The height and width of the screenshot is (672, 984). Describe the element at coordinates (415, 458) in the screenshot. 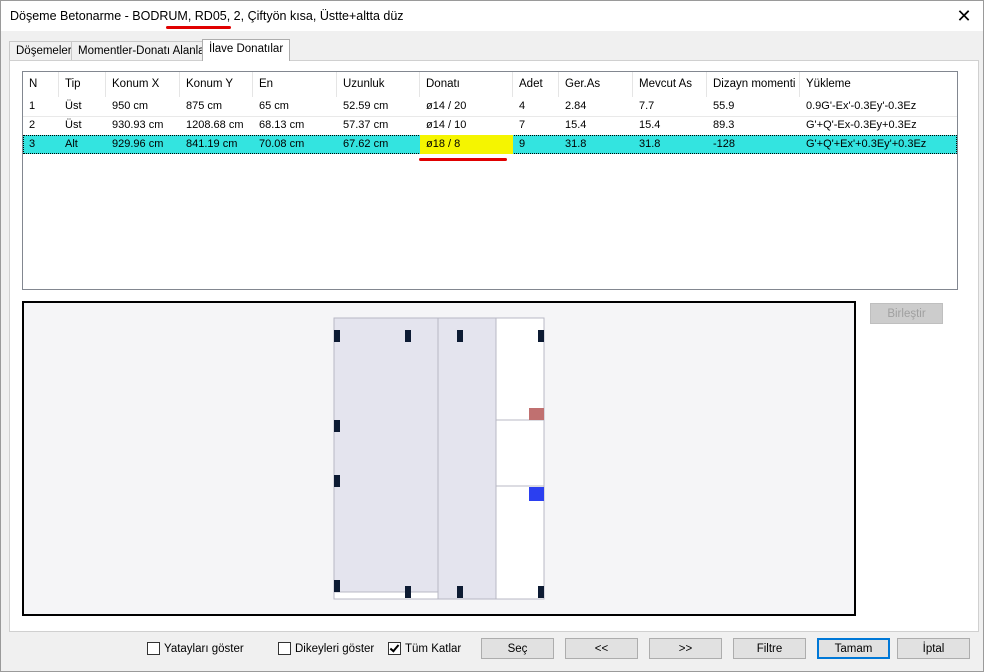

I see `slab-panel-shaded` at that location.